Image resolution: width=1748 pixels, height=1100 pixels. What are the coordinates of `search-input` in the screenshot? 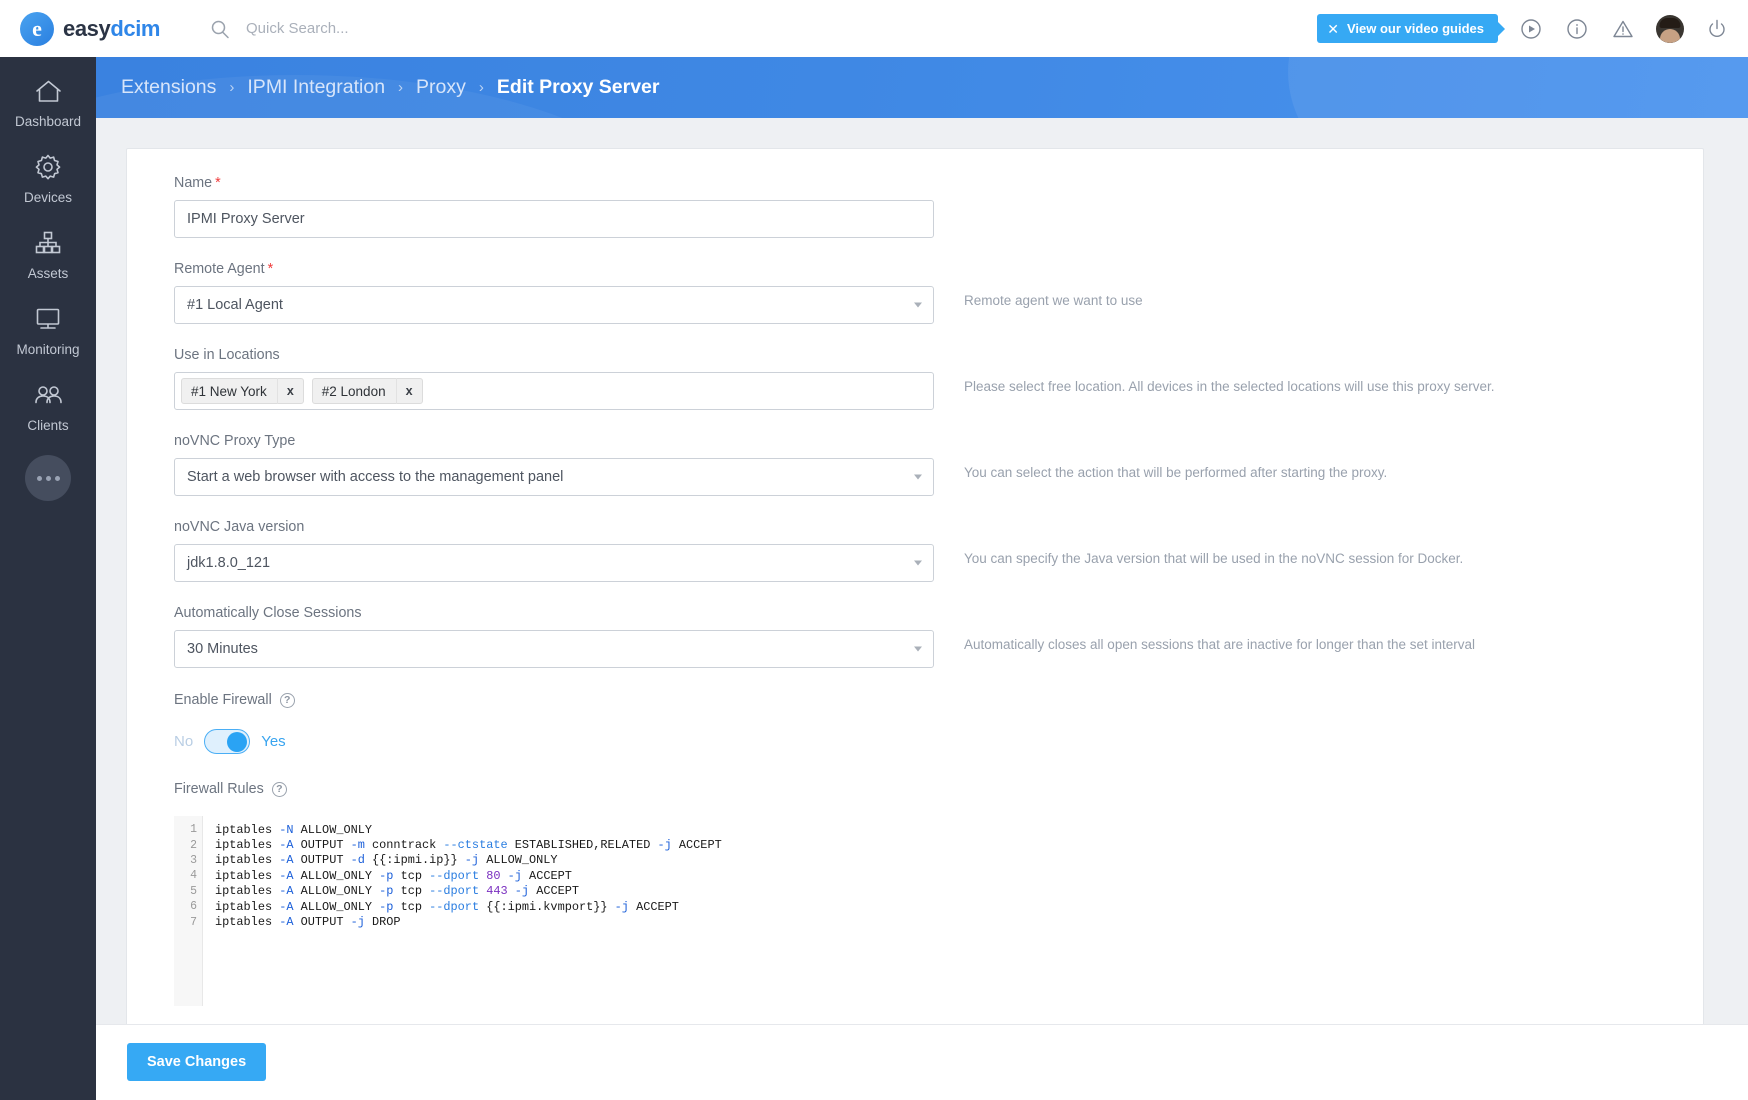 It's located at (409, 28).